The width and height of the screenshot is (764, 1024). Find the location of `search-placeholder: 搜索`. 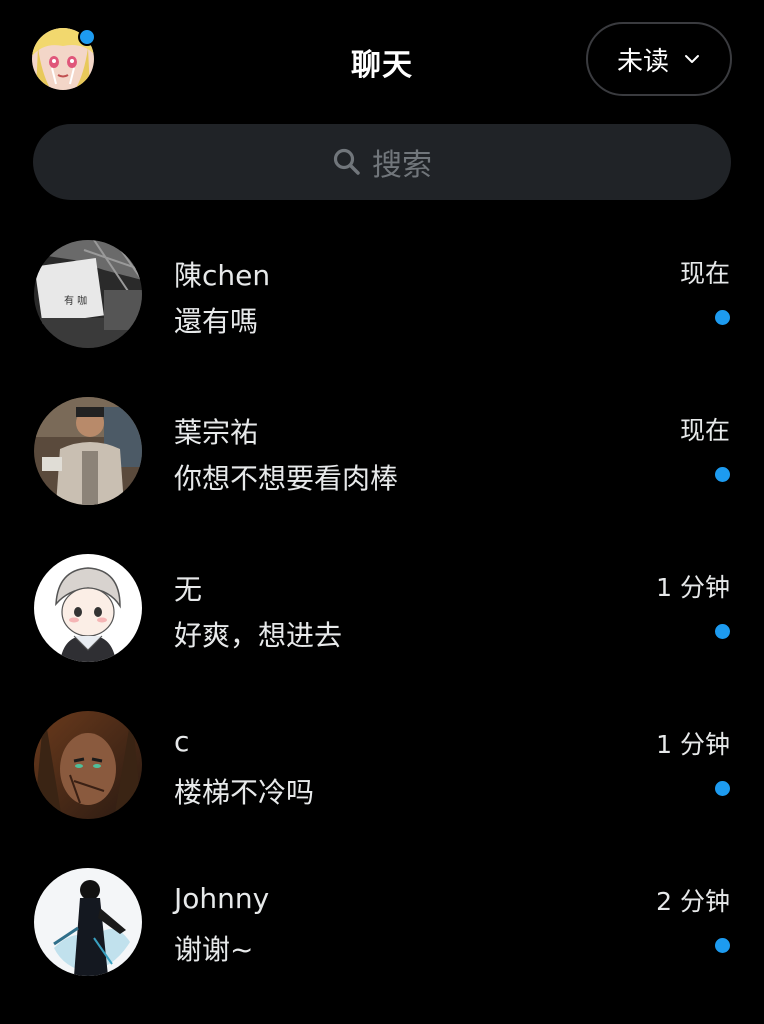

search-placeholder: 搜索 is located at coordinates (402, 165).